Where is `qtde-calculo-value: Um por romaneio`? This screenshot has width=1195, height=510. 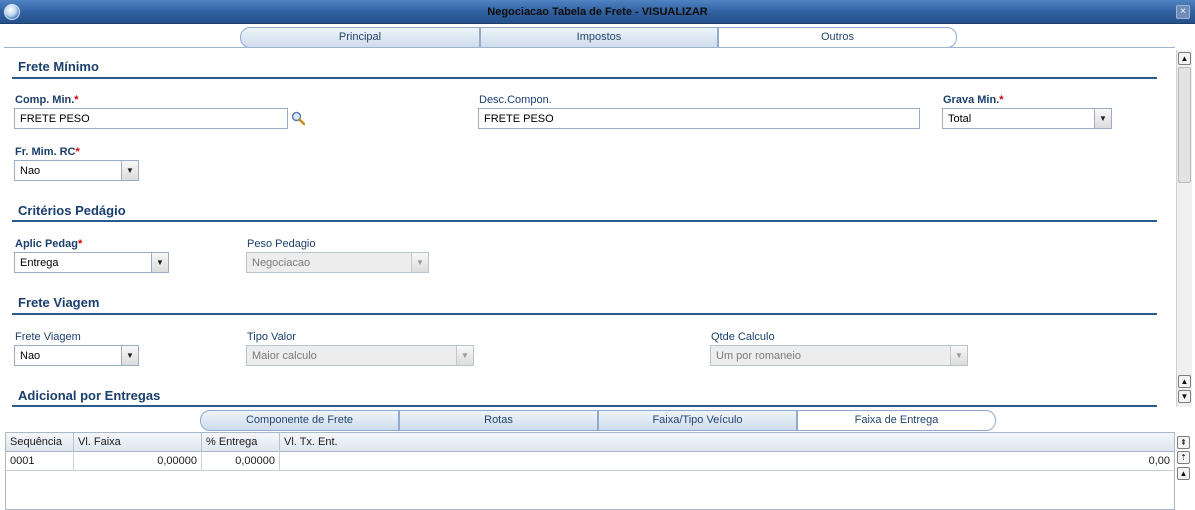 qtde-calculo-value: Um por romaneio is located at coordinates (758, 356).